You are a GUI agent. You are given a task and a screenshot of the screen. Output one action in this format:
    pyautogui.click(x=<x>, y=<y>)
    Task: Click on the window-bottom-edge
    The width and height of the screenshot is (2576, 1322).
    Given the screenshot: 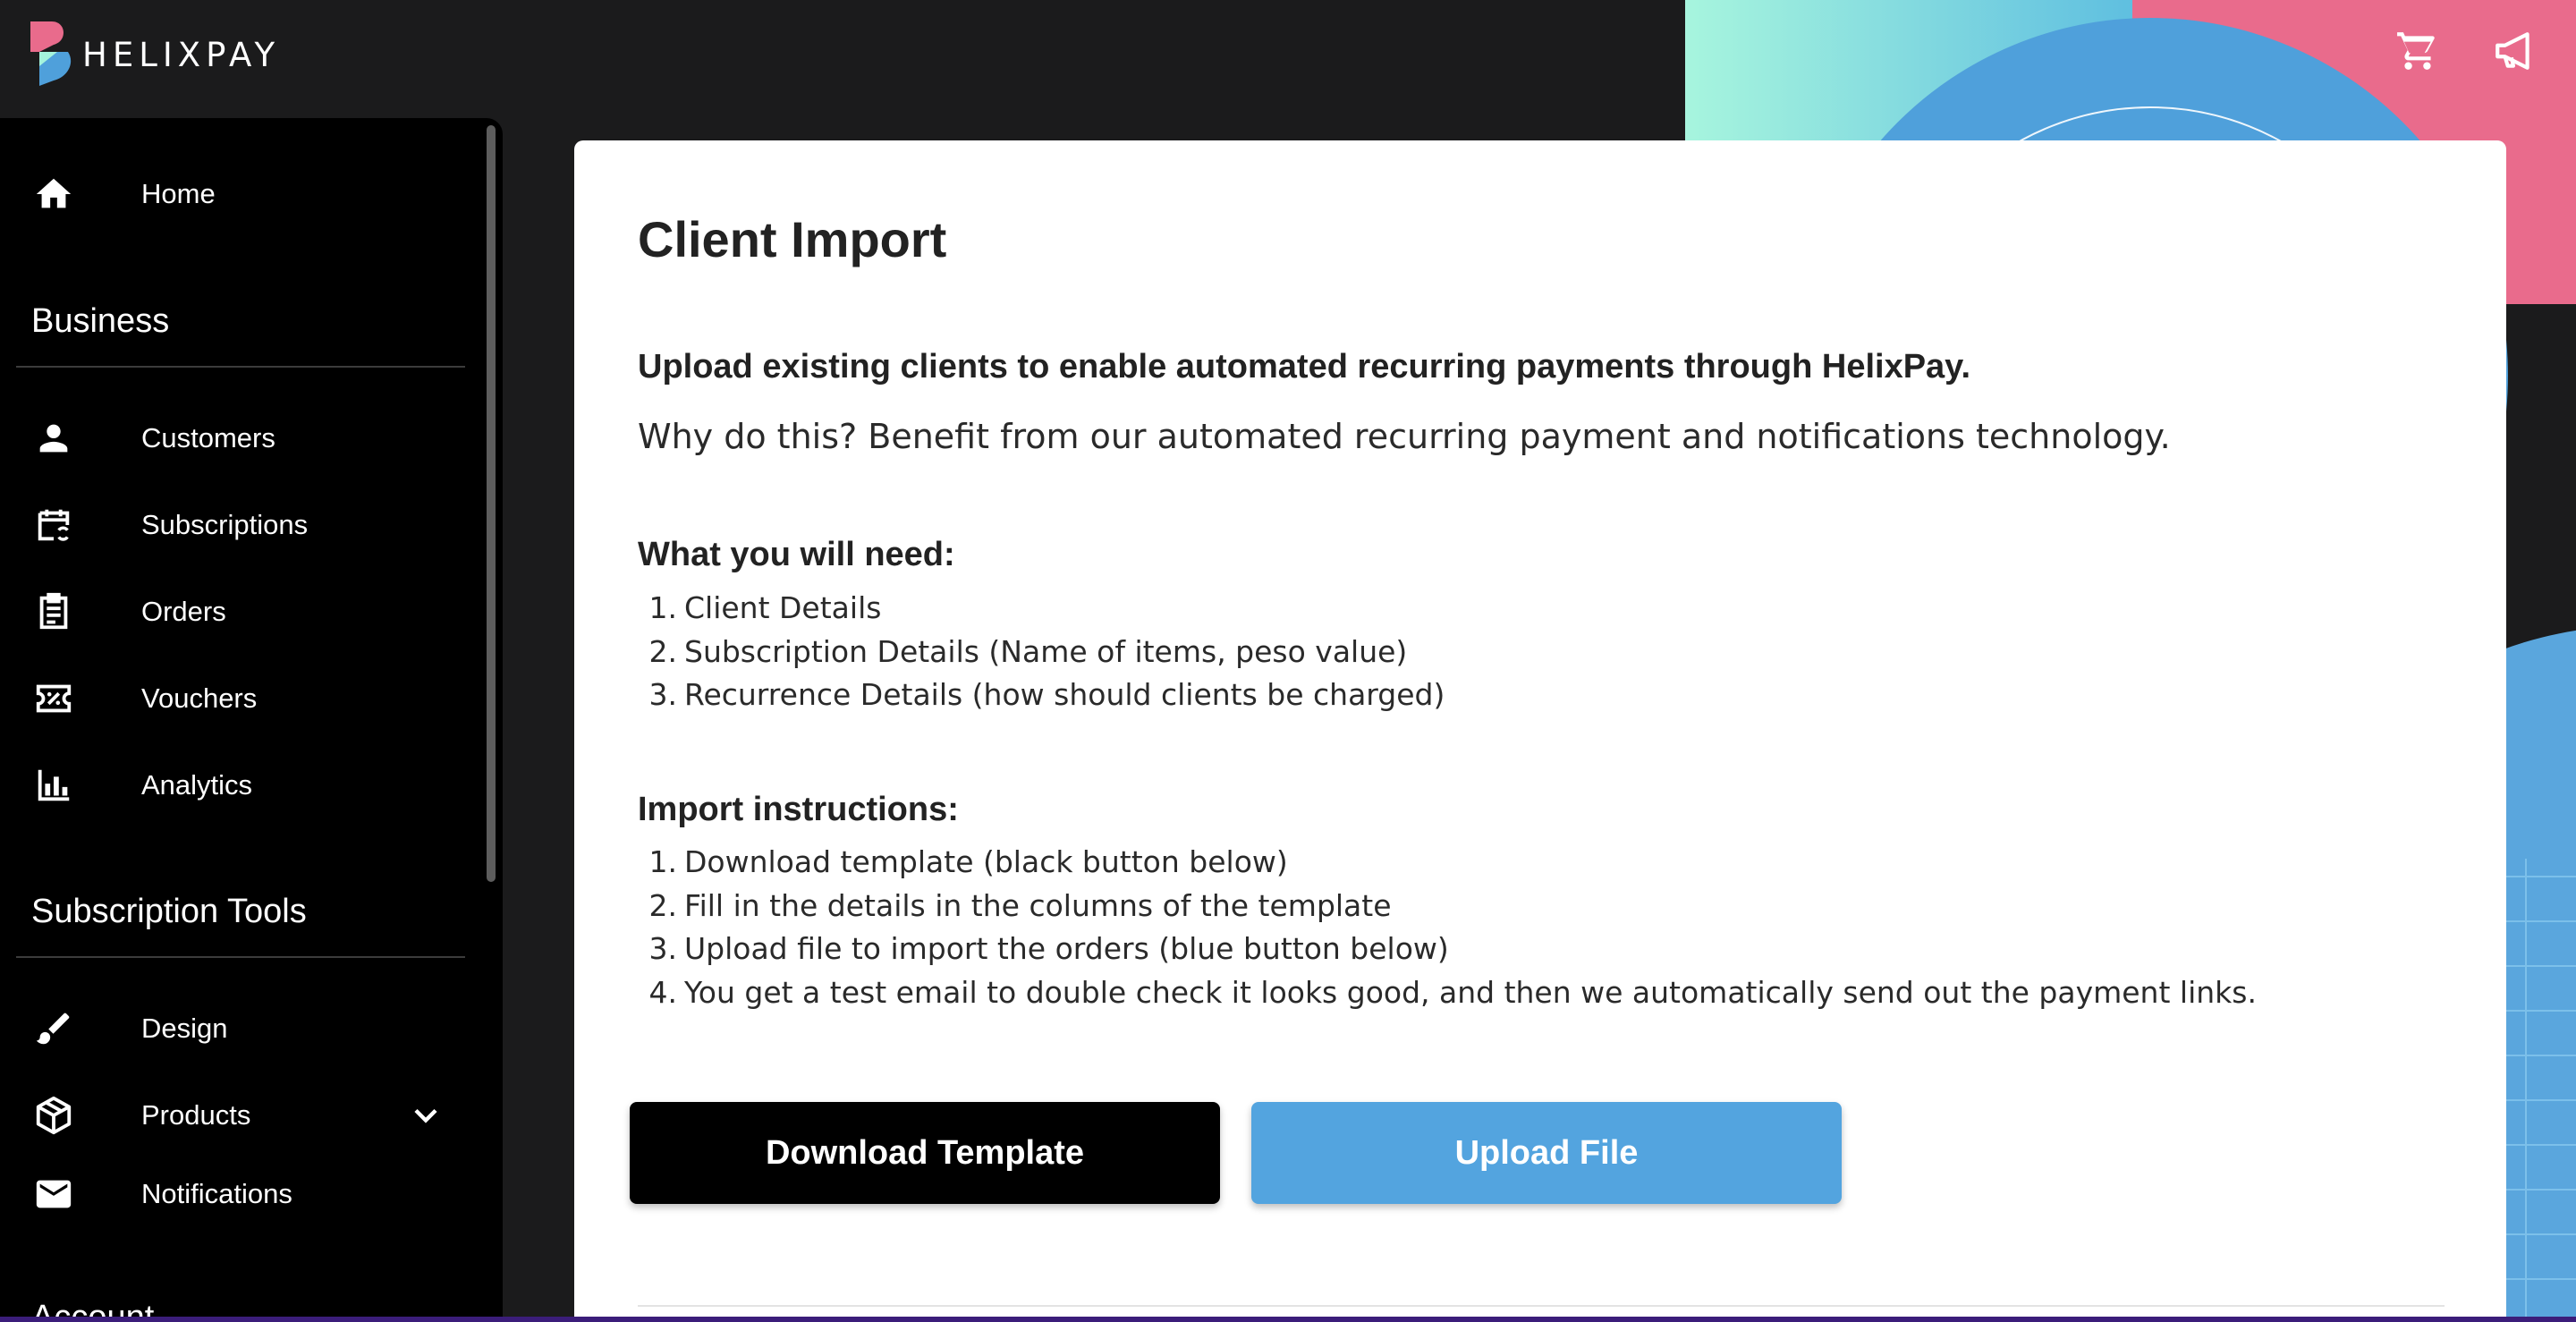 What is the action you would take?
    pyautogui.click(x=1288, y=1320)
    